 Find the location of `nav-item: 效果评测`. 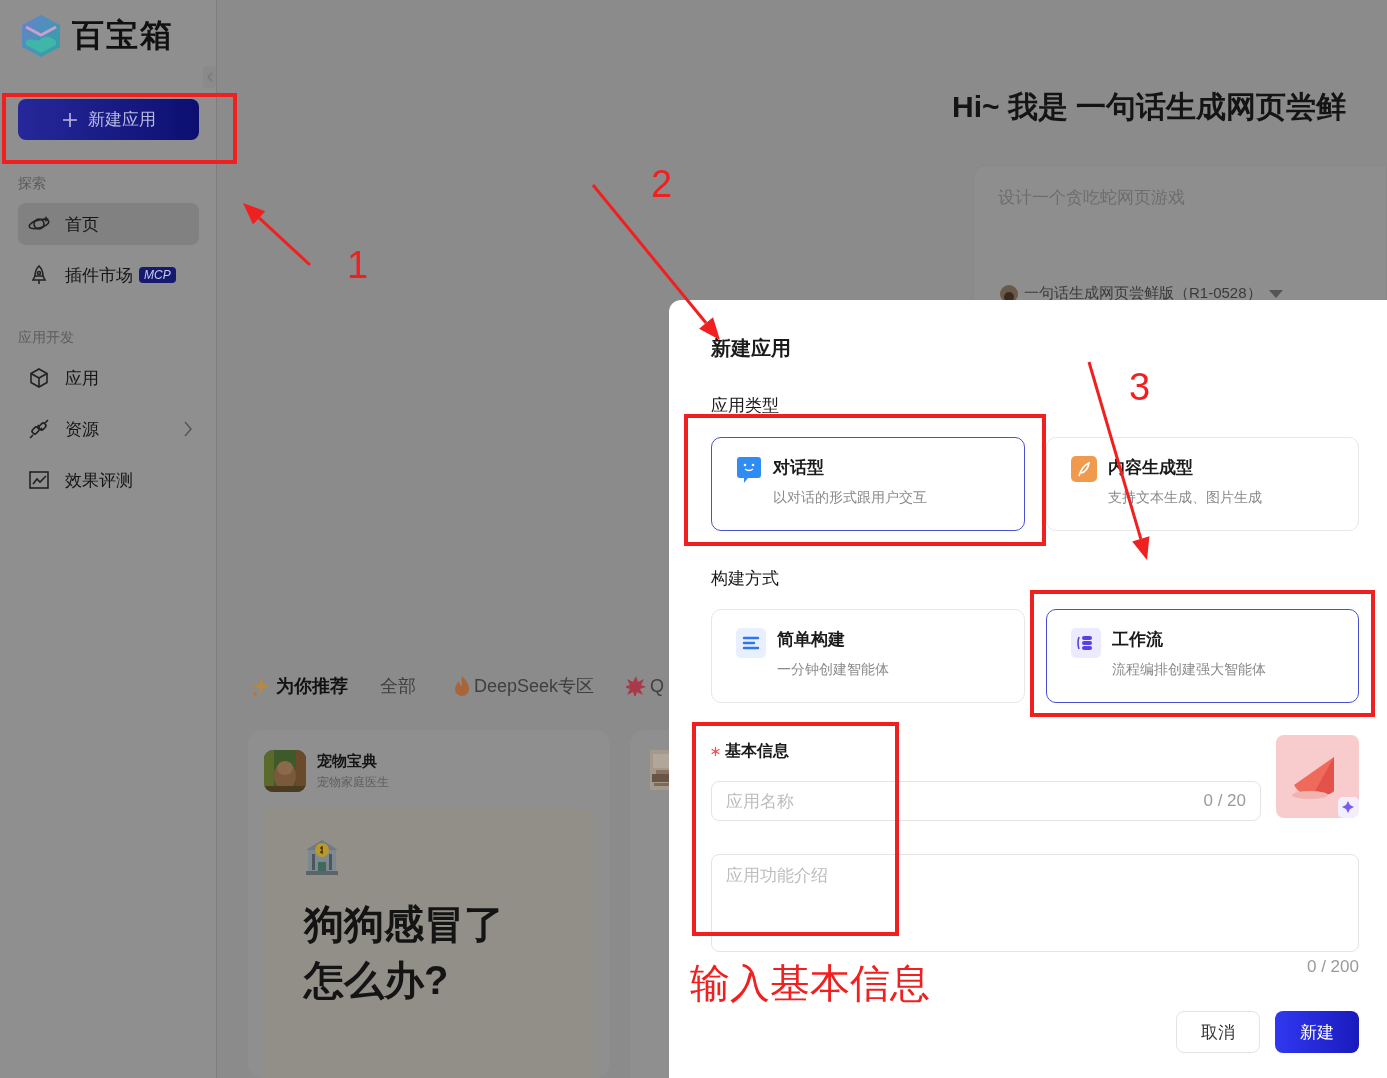

nav-item: 效果评测 is located at coordinates (108, 480).